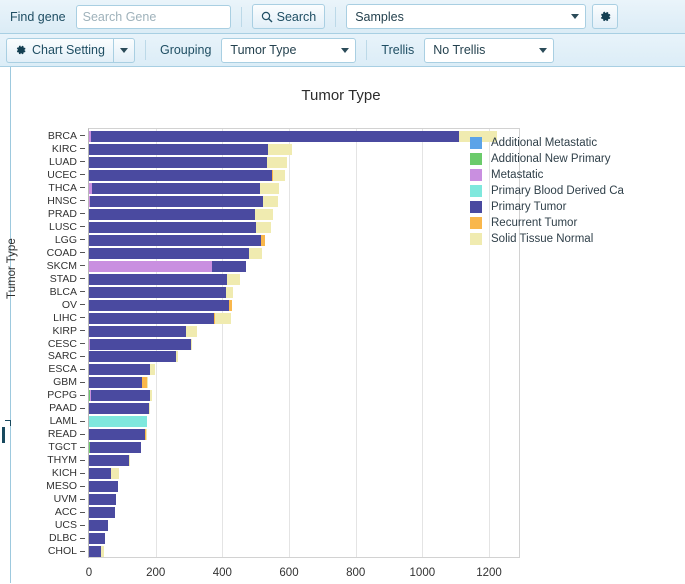 Image resolution: width=685 pixels, height=584 pixels. What do you see at coordinates (3, 435) in the screenshot?
I see `panel-resize-handle` at bounding box center [3, 435].